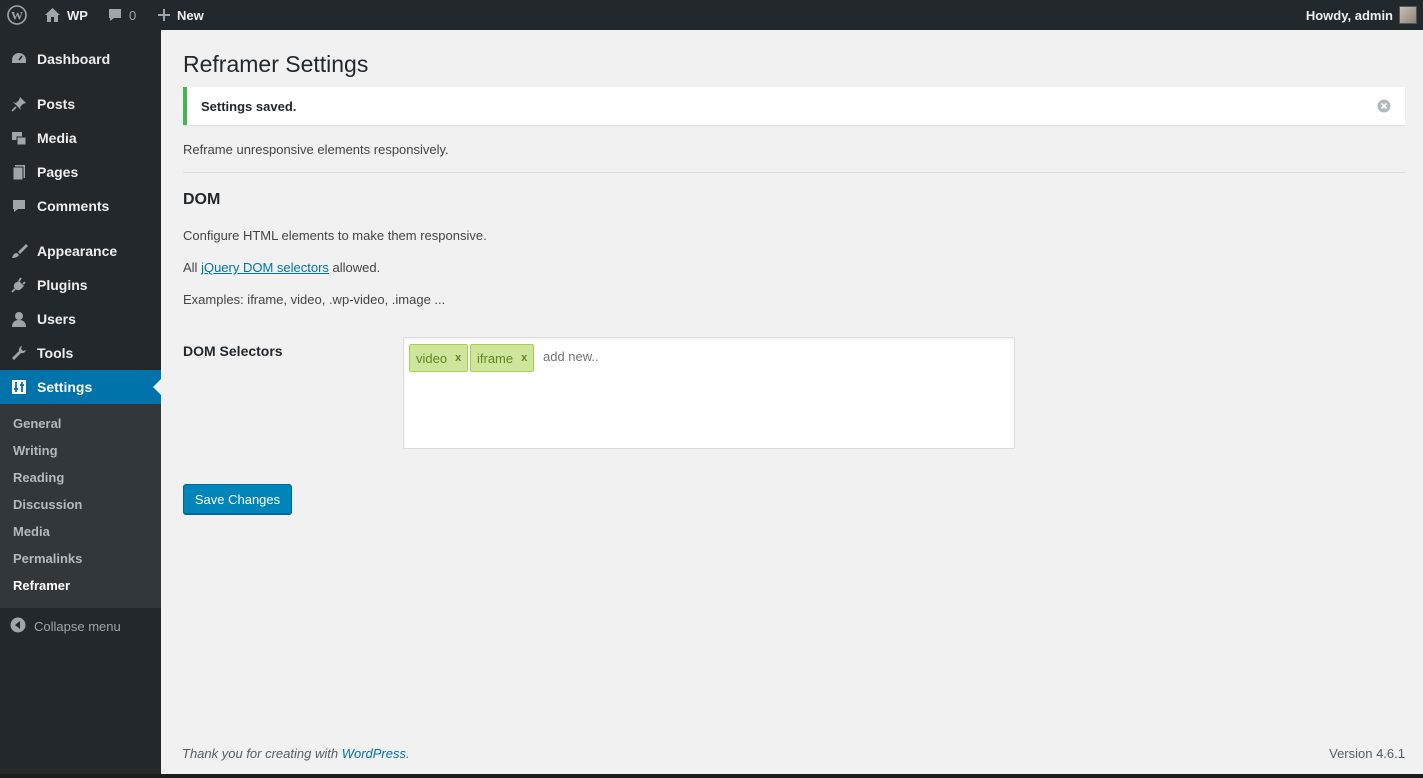 The image size is (1423, 778). Describe the element at coordinates (709, 393) in the screenshot. I see `dom-selectors-tag-input: video x iframe x` at that location.